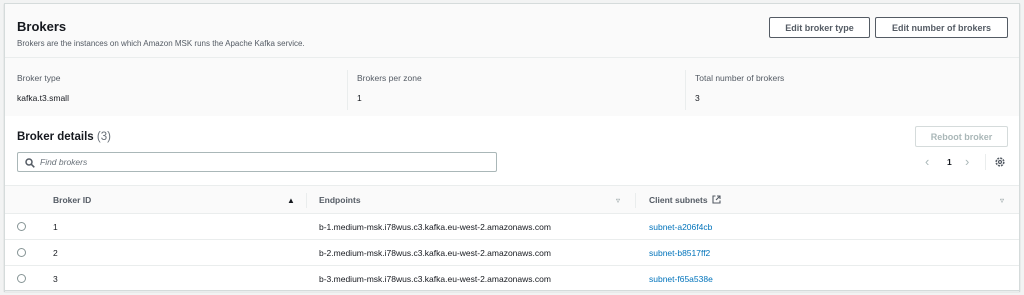 The image size is (1024, 295). I want to click on total-brokers-value: 3, so click(697, 98).